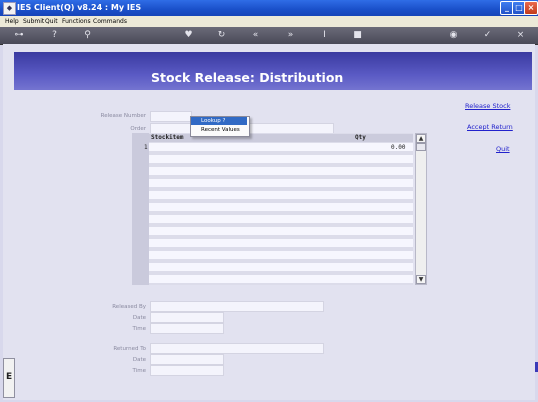 The width and height of the screenshot is (538, 402). What do you see at coordinates (129, 349) in the screenshot?
I see `returned-to-label: Returned To` at bounding box center [129, 349].